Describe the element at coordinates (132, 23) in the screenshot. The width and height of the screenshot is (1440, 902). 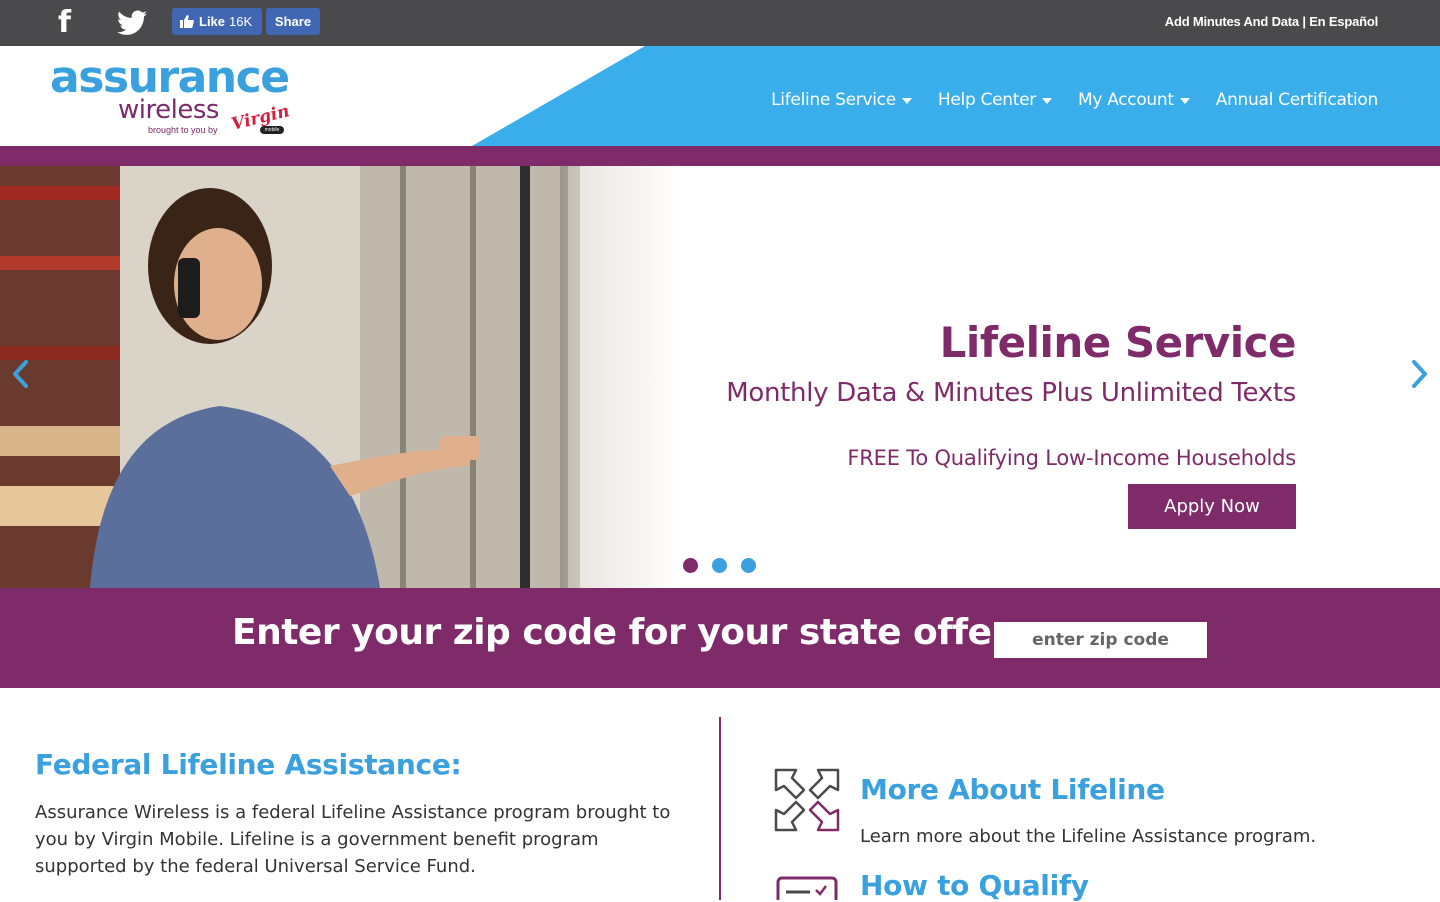
I see `twitter-icon` at that location.